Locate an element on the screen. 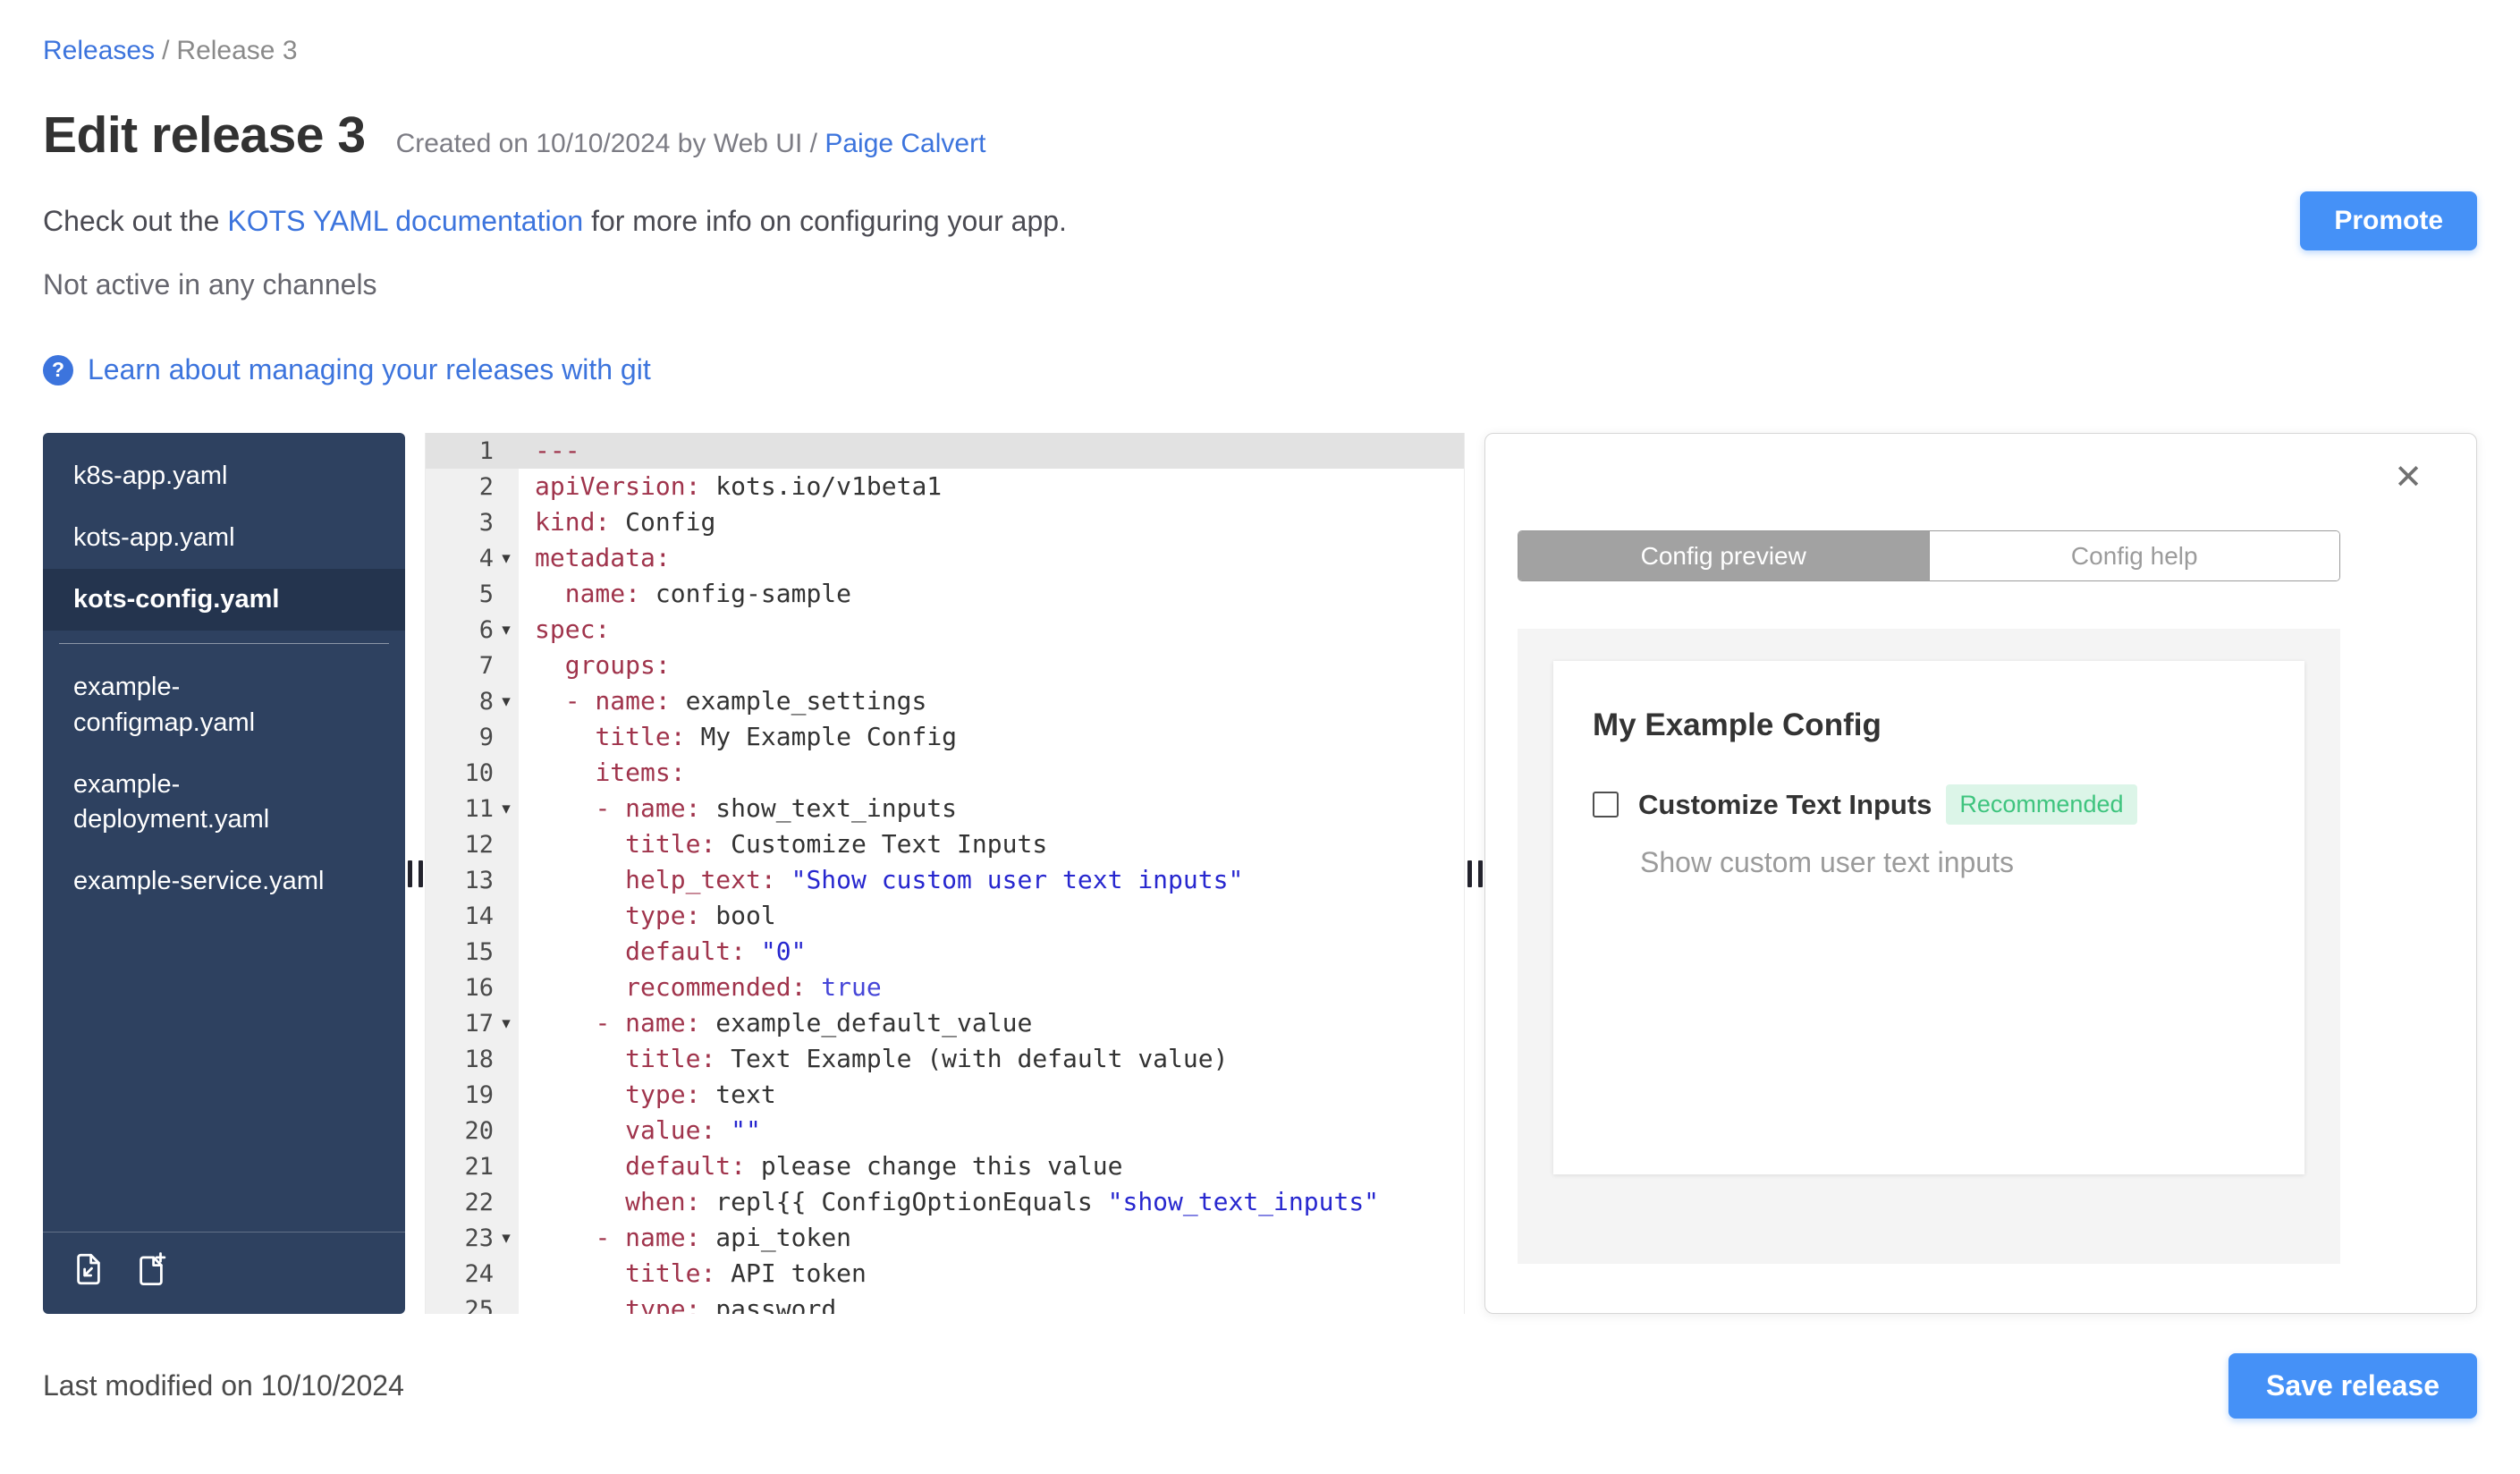  line-gutter: 2 is located at coordinates (472, 486).